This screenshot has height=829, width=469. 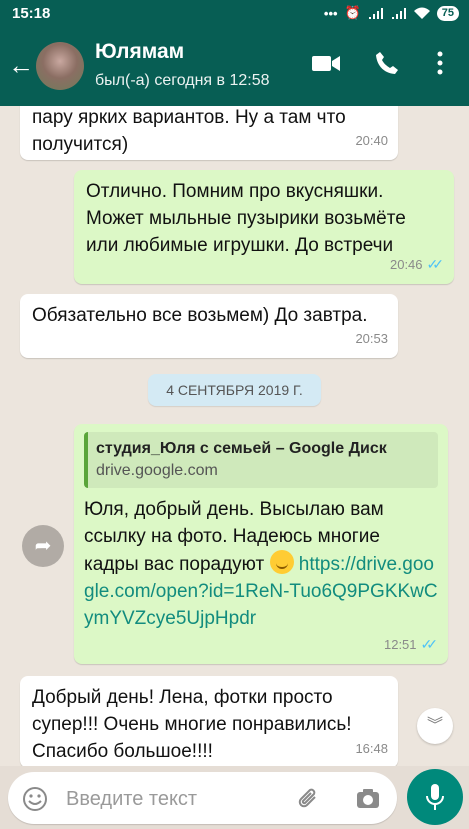 I want to click on last-seen-status: был(-а) сегодня в 12:58, so click(x=182, y=80).